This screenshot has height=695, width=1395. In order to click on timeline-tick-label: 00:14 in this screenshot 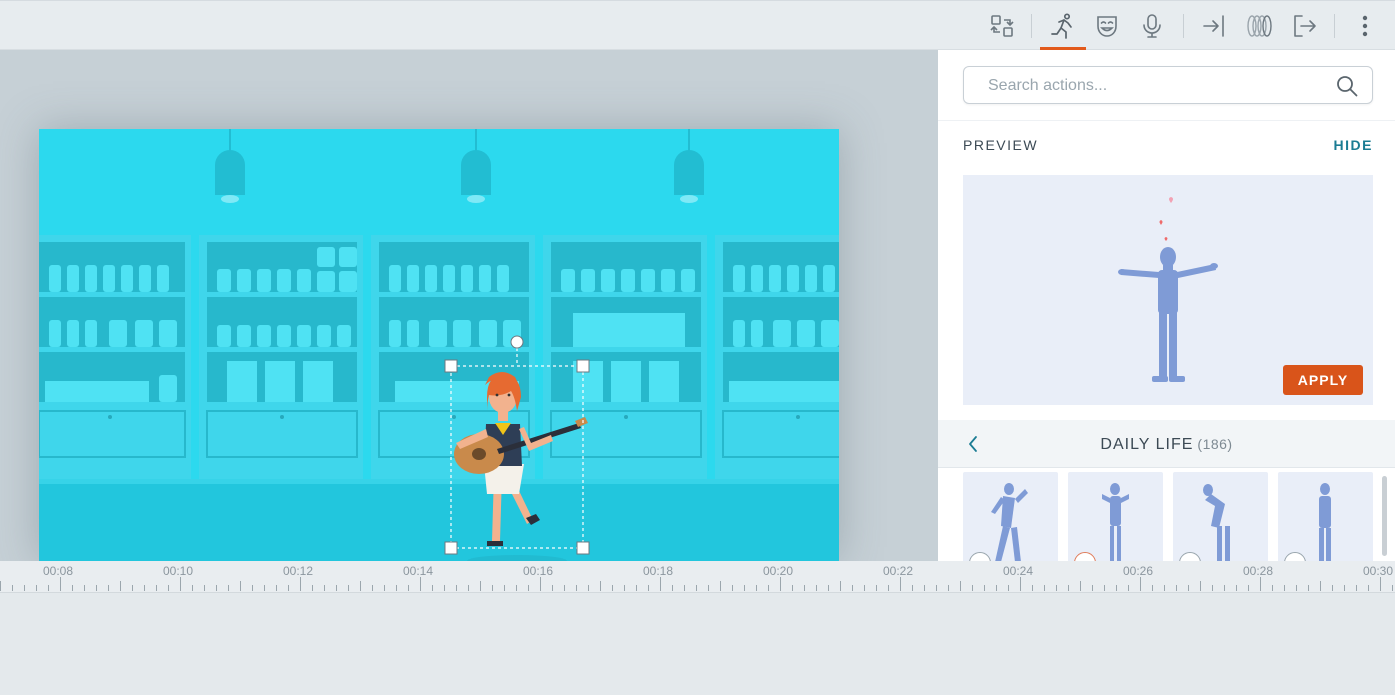, I will do `click(418, 571)`.